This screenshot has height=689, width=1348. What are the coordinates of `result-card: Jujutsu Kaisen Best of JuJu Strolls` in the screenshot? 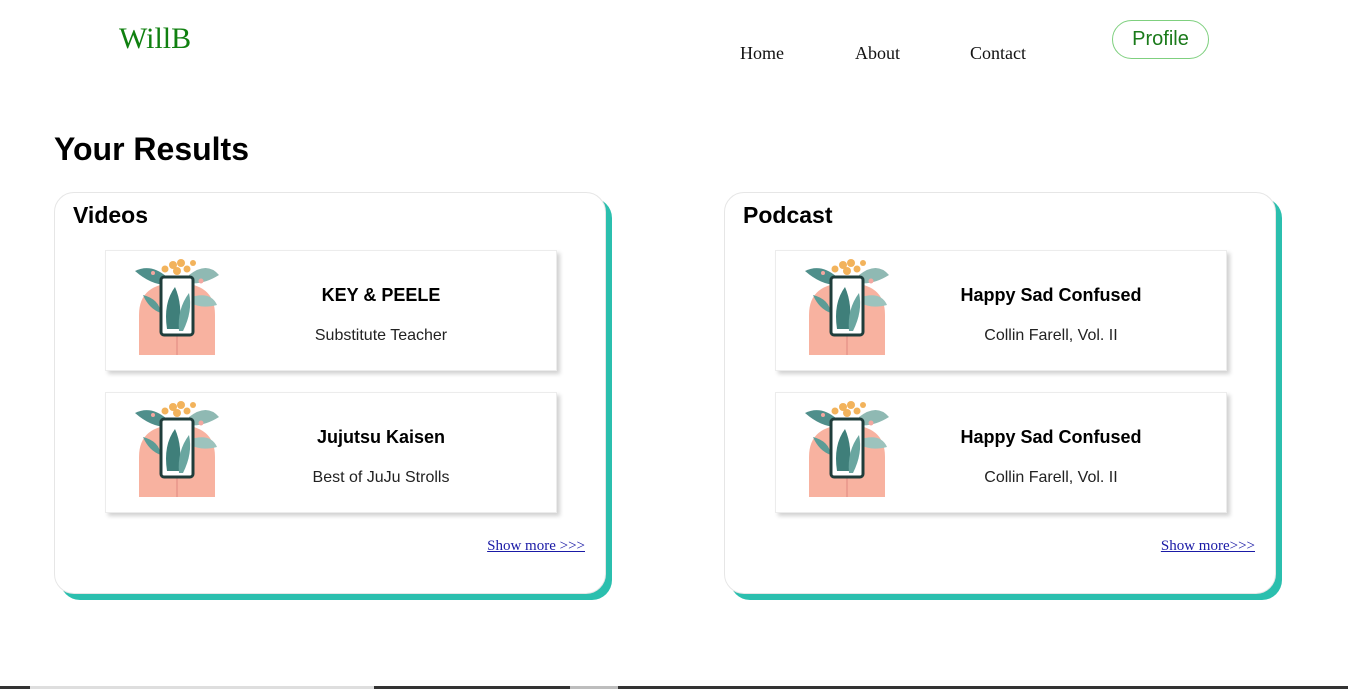 It's located at (331, 452).